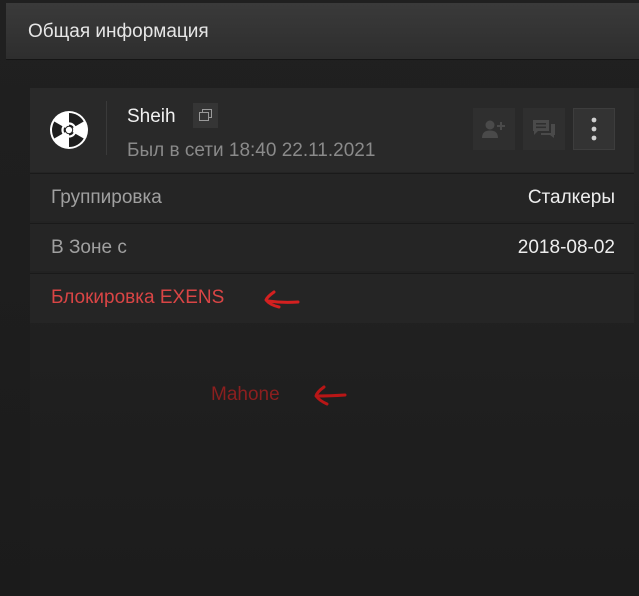 Image resolution: width=639 pixels, height=596 pixels. Describe the element at coordinates (245, 394) in the screenshot. I see `annotation-mahone: Mahone` at that location.